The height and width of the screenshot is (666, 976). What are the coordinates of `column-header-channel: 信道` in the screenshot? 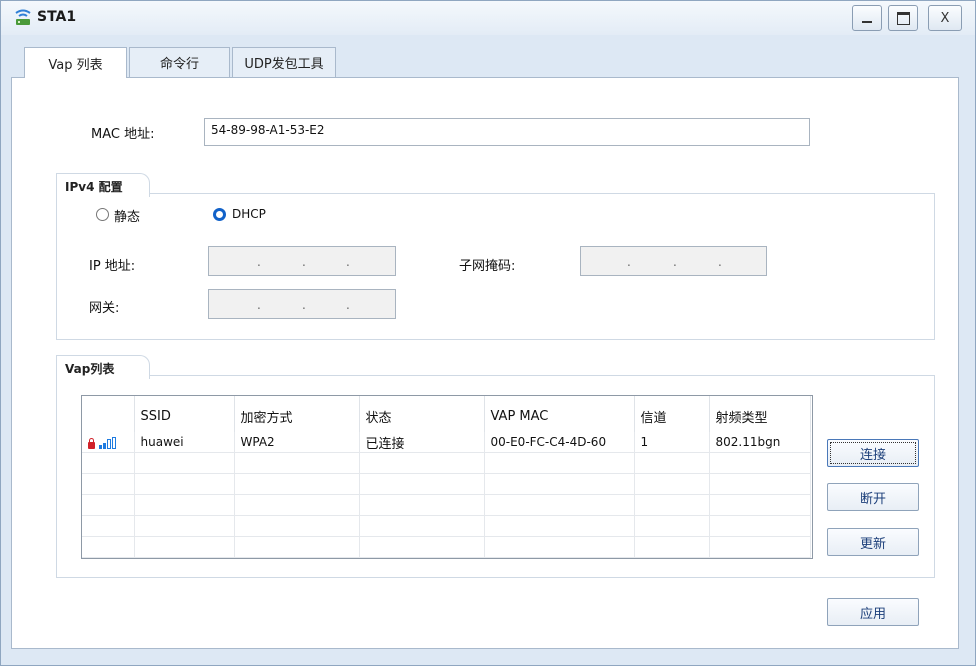 It's located at (672, 414).